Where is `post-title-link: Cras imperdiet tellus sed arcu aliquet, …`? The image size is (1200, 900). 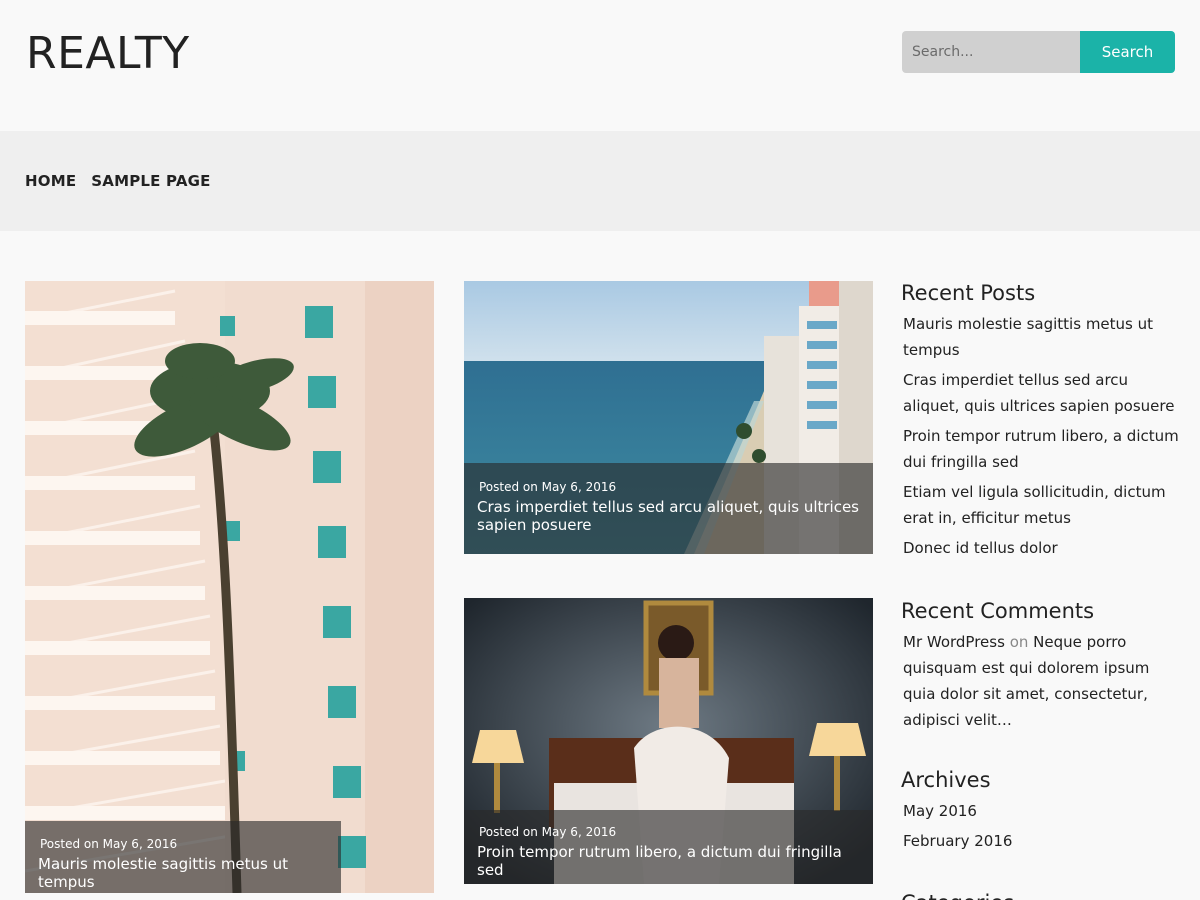 post-title-link: Cras imperdiet tellus sed arcu aliquet, … is located at coordinates (668, 516).